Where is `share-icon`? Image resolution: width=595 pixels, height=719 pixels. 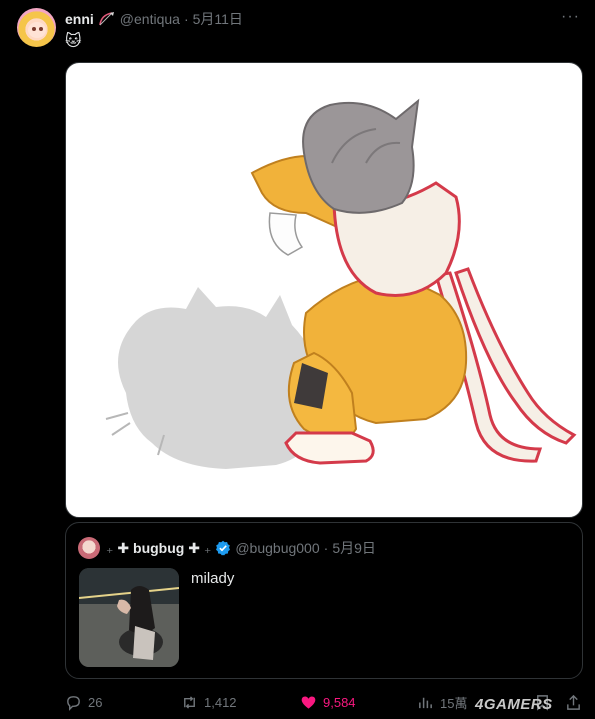 share-icon is located at coordinates (573, 702).